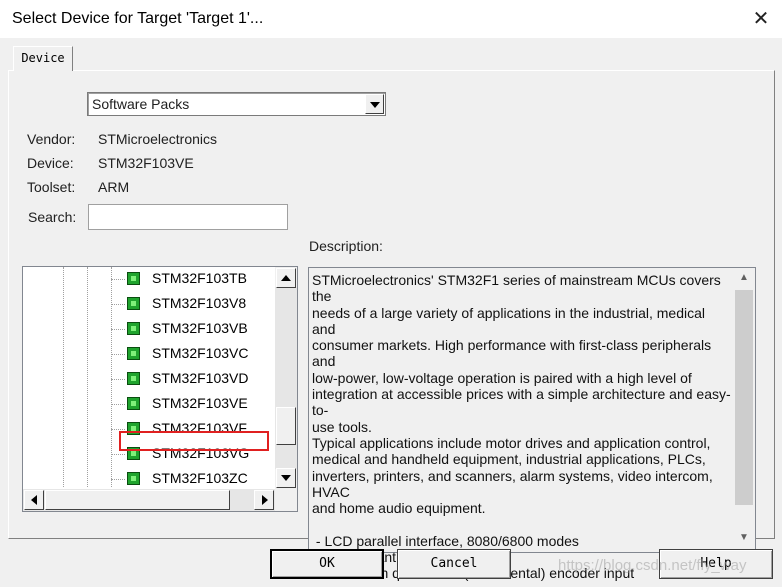  Describe the element at coordinates (200, 353) in the screenshot. I see `tree-item-label: STM32F103VC` at that location.